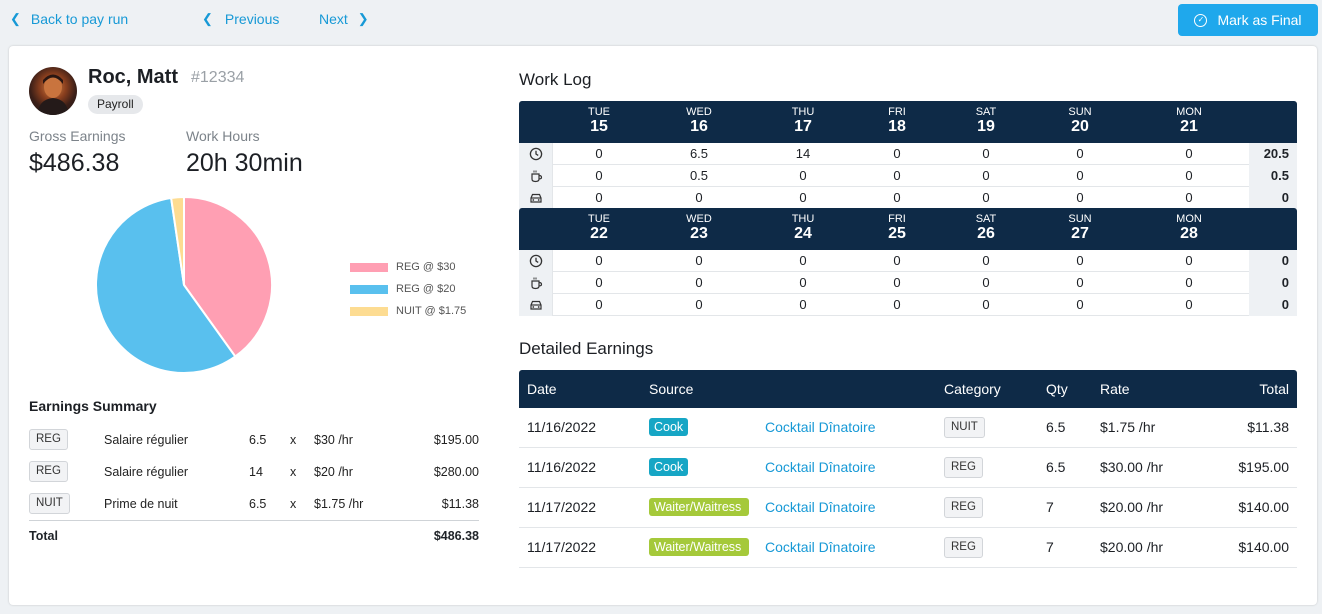 The width and height of the screenshot is (1322, 614). Describe the element at coordinates (699, 126) in the screenshot. I see `day-date: 16` at that location.